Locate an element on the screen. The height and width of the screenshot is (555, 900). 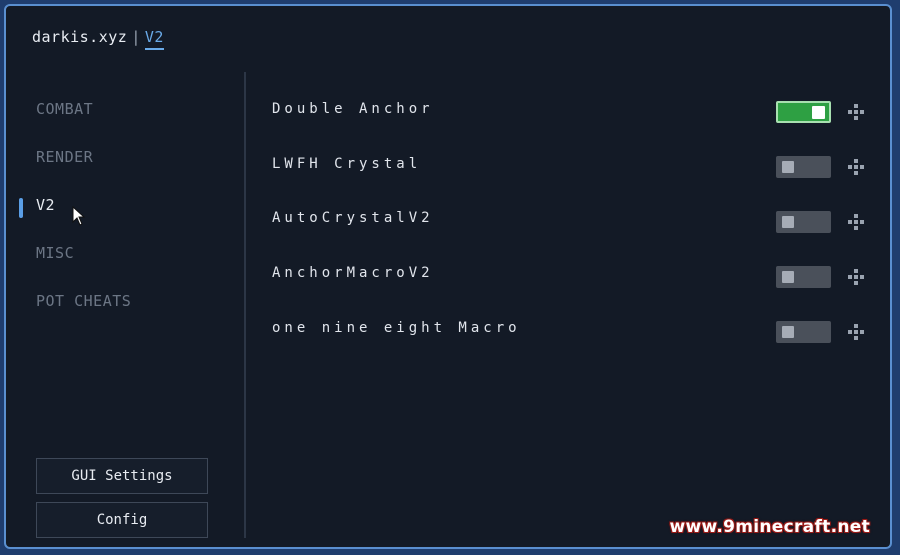
config-button: Config is located at coordinates (122, 520).